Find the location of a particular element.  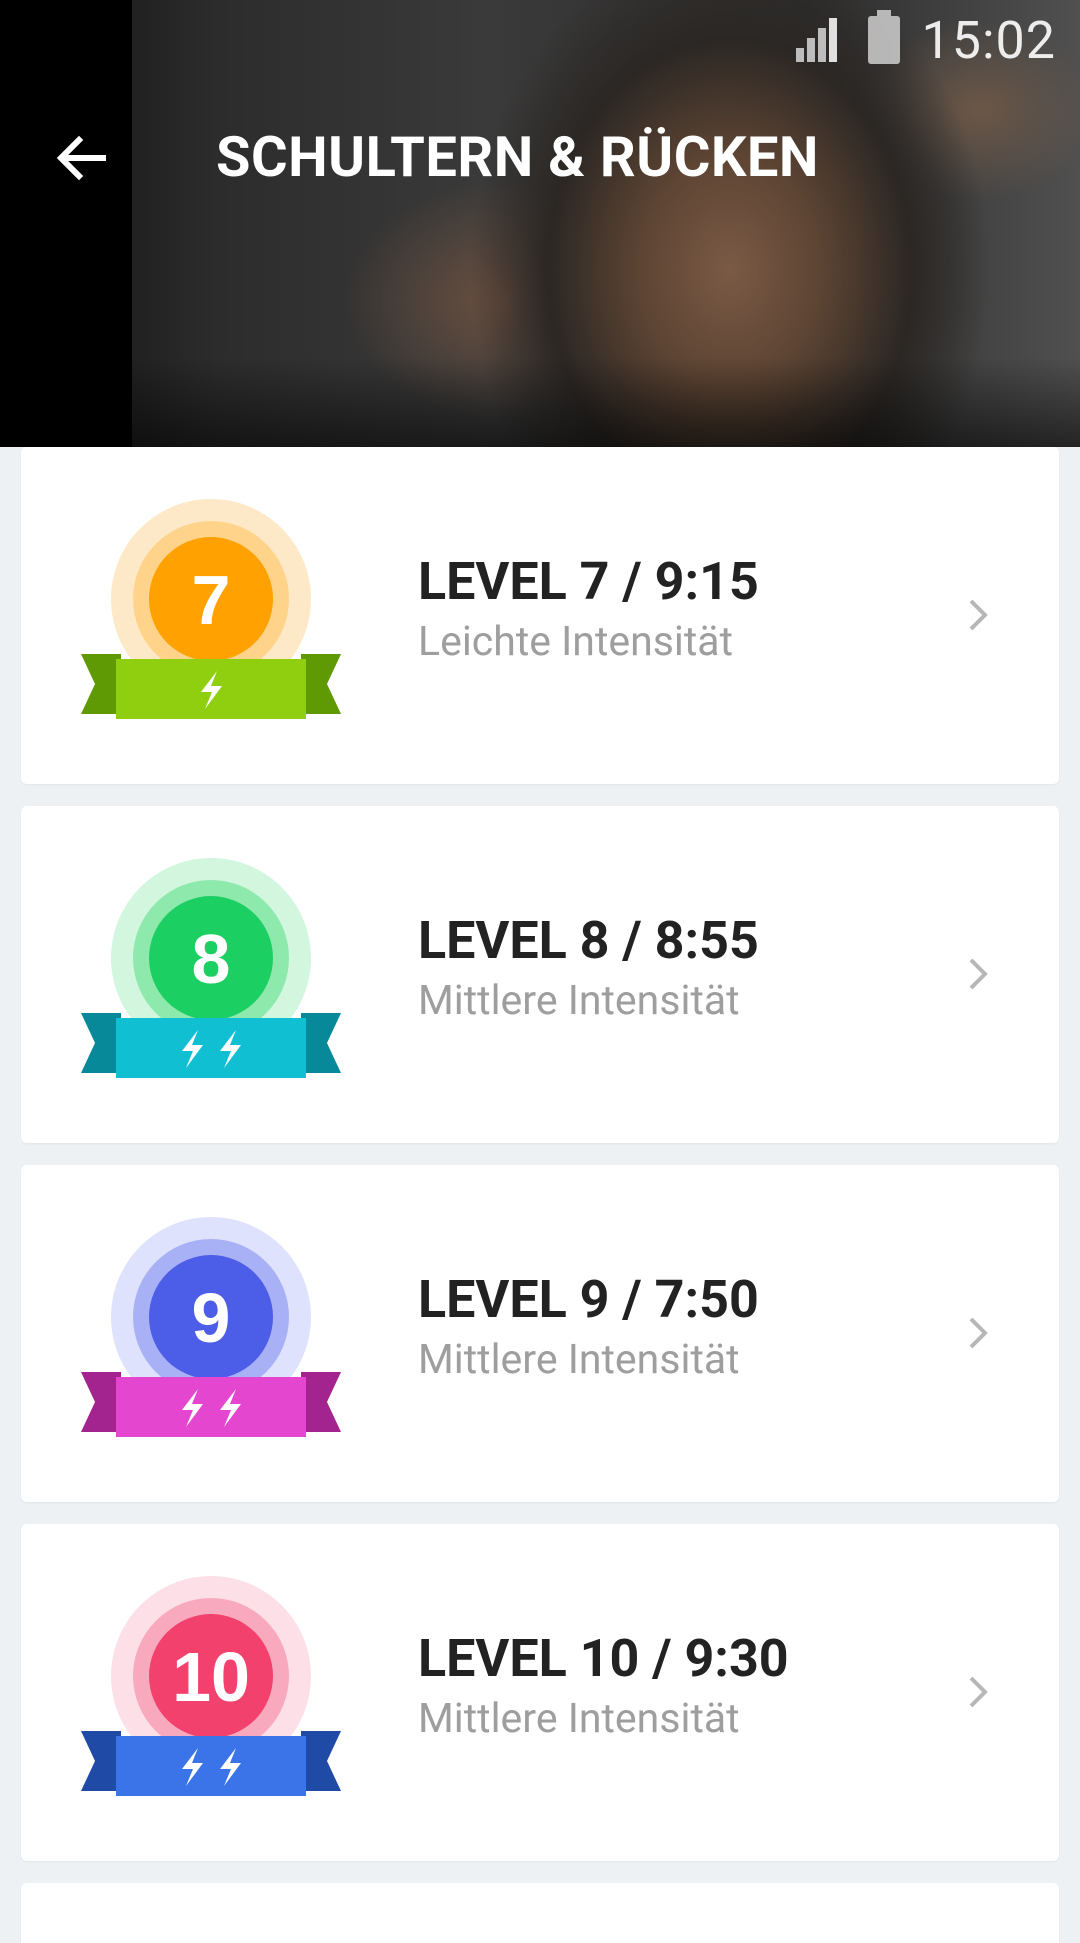

level-title: LEVEL 8 / 8:55 is located at coordinates (588, 940).